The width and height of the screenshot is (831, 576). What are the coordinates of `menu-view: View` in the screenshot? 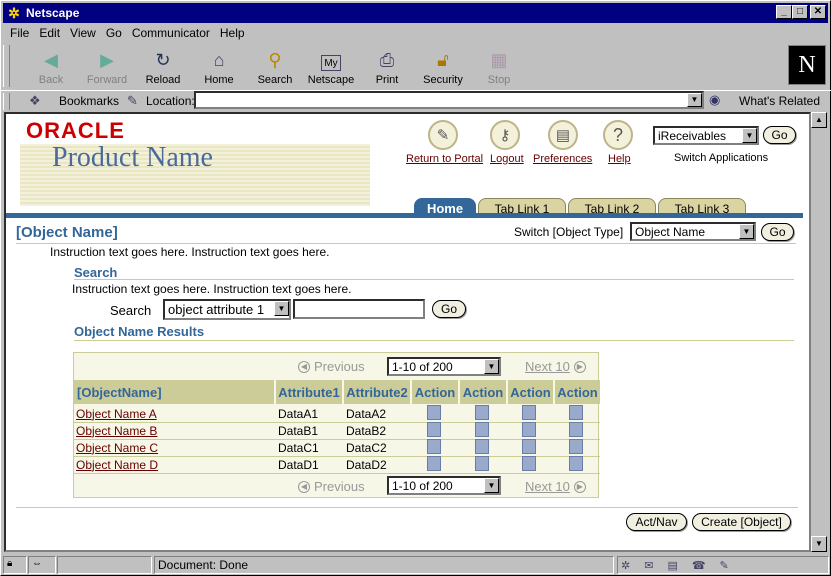 It's located at (83, 33).